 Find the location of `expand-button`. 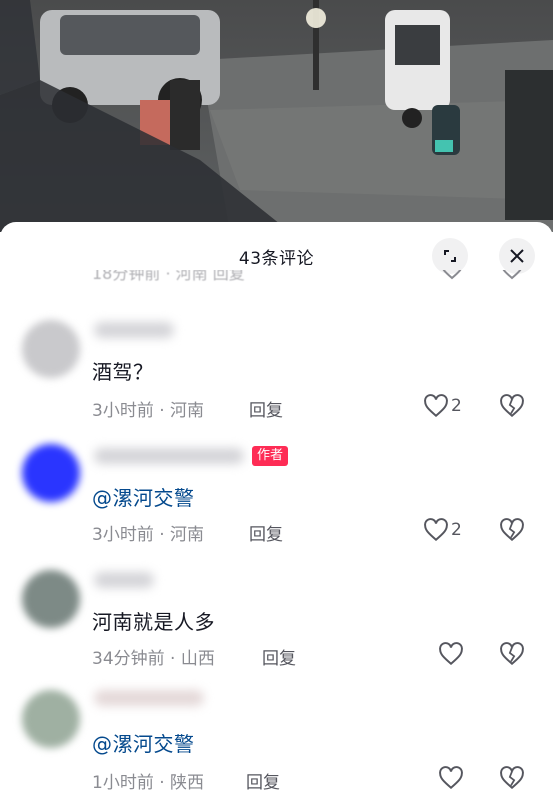

expand-button is located at coordinates (450, 256).